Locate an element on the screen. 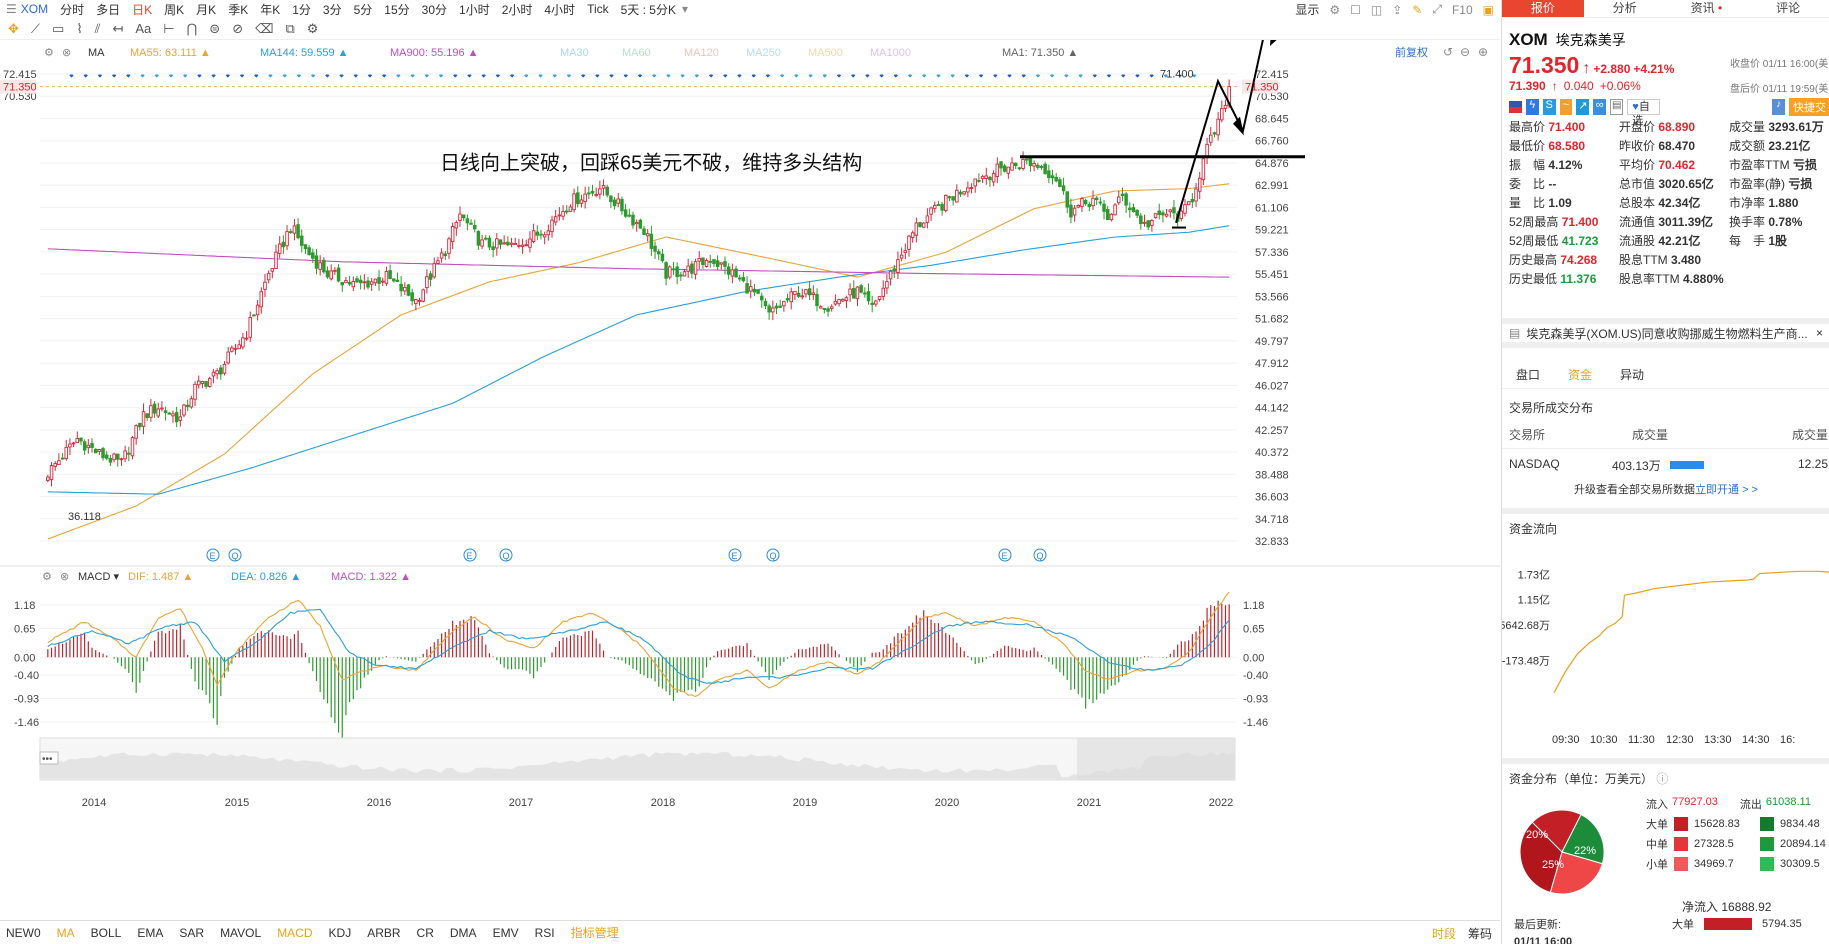  period-tab-11: 30分 is located at coordinates (434, 9).